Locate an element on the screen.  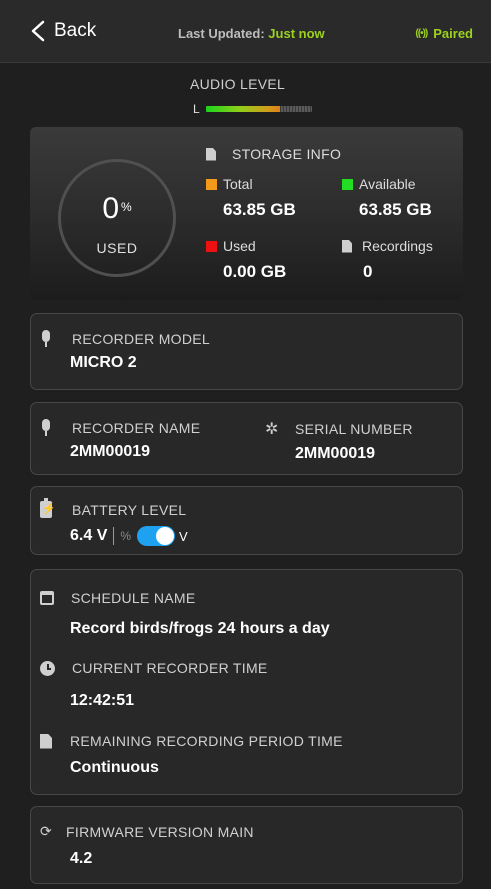
used-percent-value: 0 is located at coordinates (110, 208).